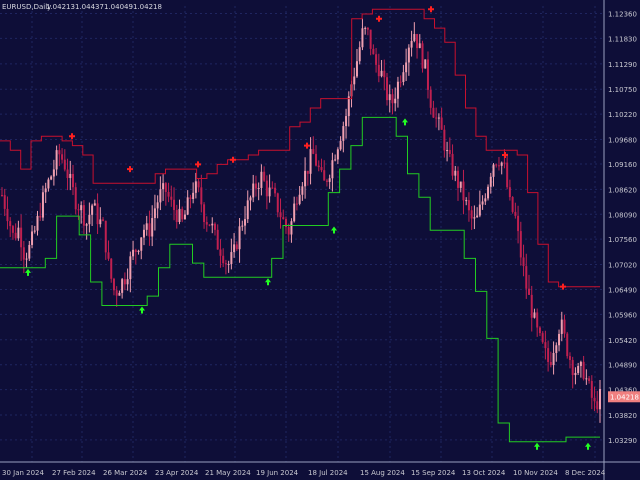 Image resolution: width=640 pixels, height=480 pixels. I want to click on open-value: 1.04213, so click(60, 7).